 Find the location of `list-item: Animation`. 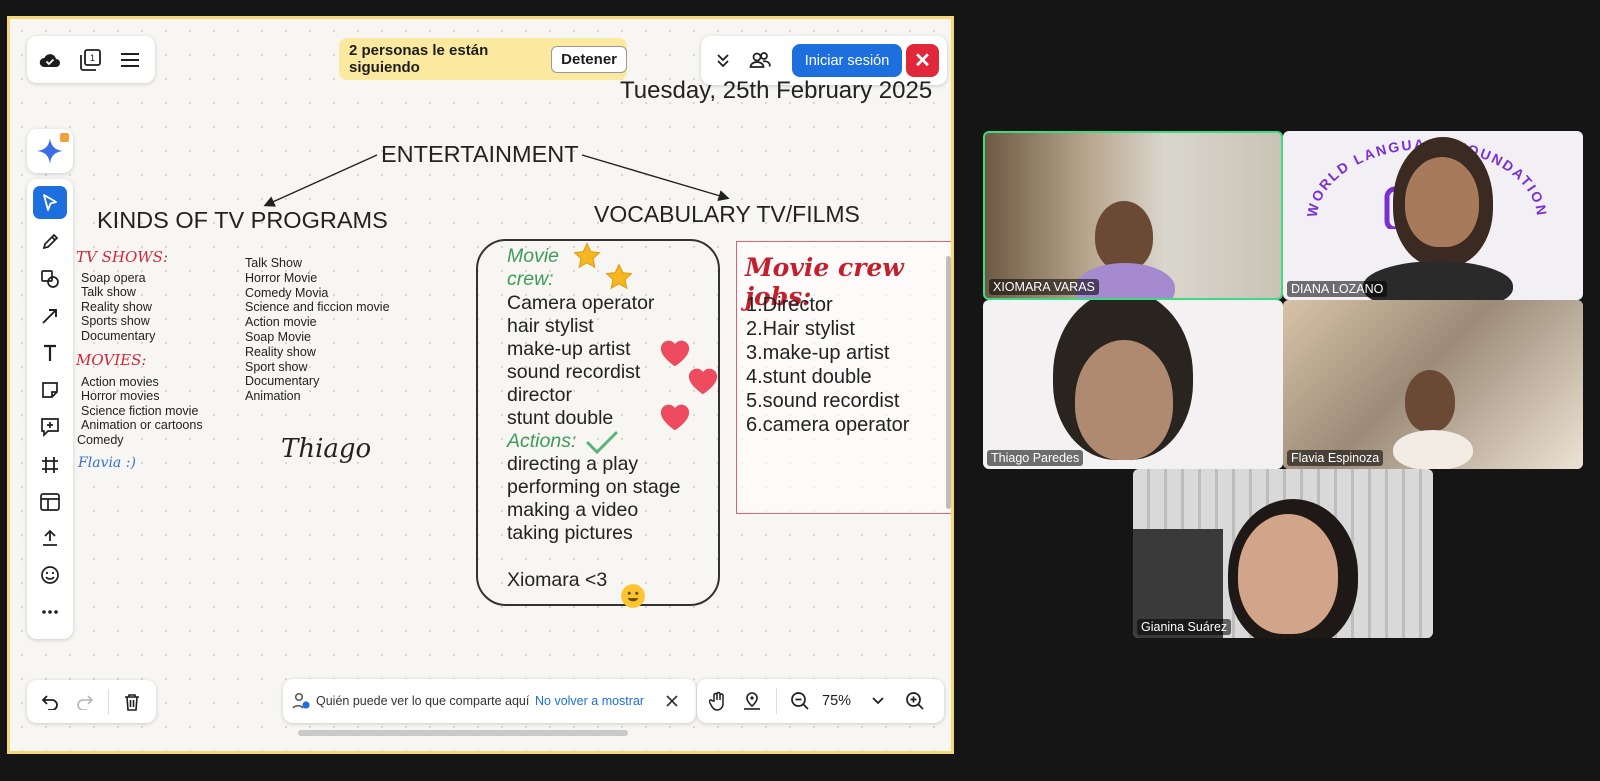

list-item: Animation is located at coordinates (273, 396).